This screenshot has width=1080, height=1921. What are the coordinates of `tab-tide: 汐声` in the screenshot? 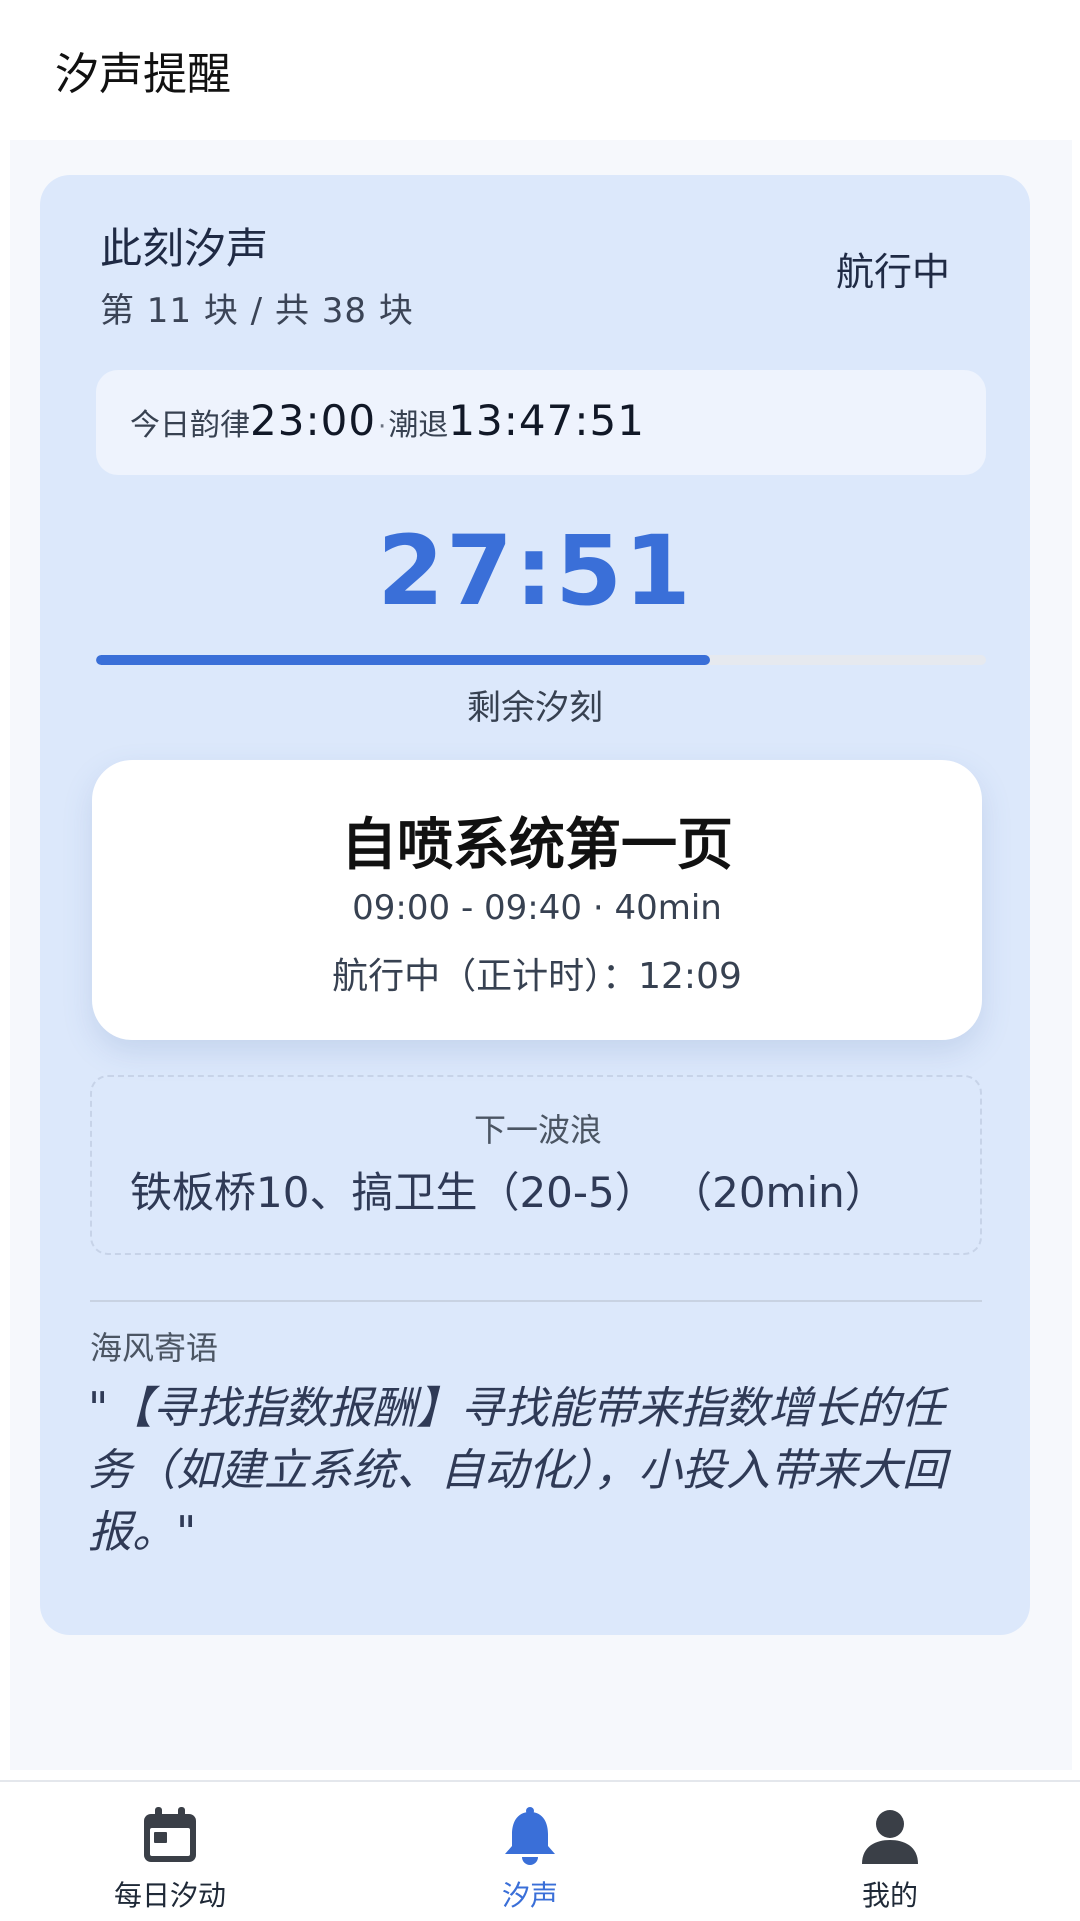 It's located at (530, 1851).